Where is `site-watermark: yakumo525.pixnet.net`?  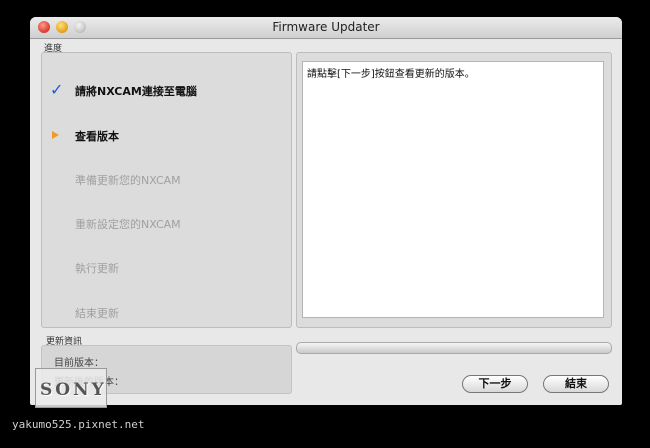 site-watermark: yakumo525.pixnet.net is located at coordinates (78, 424).